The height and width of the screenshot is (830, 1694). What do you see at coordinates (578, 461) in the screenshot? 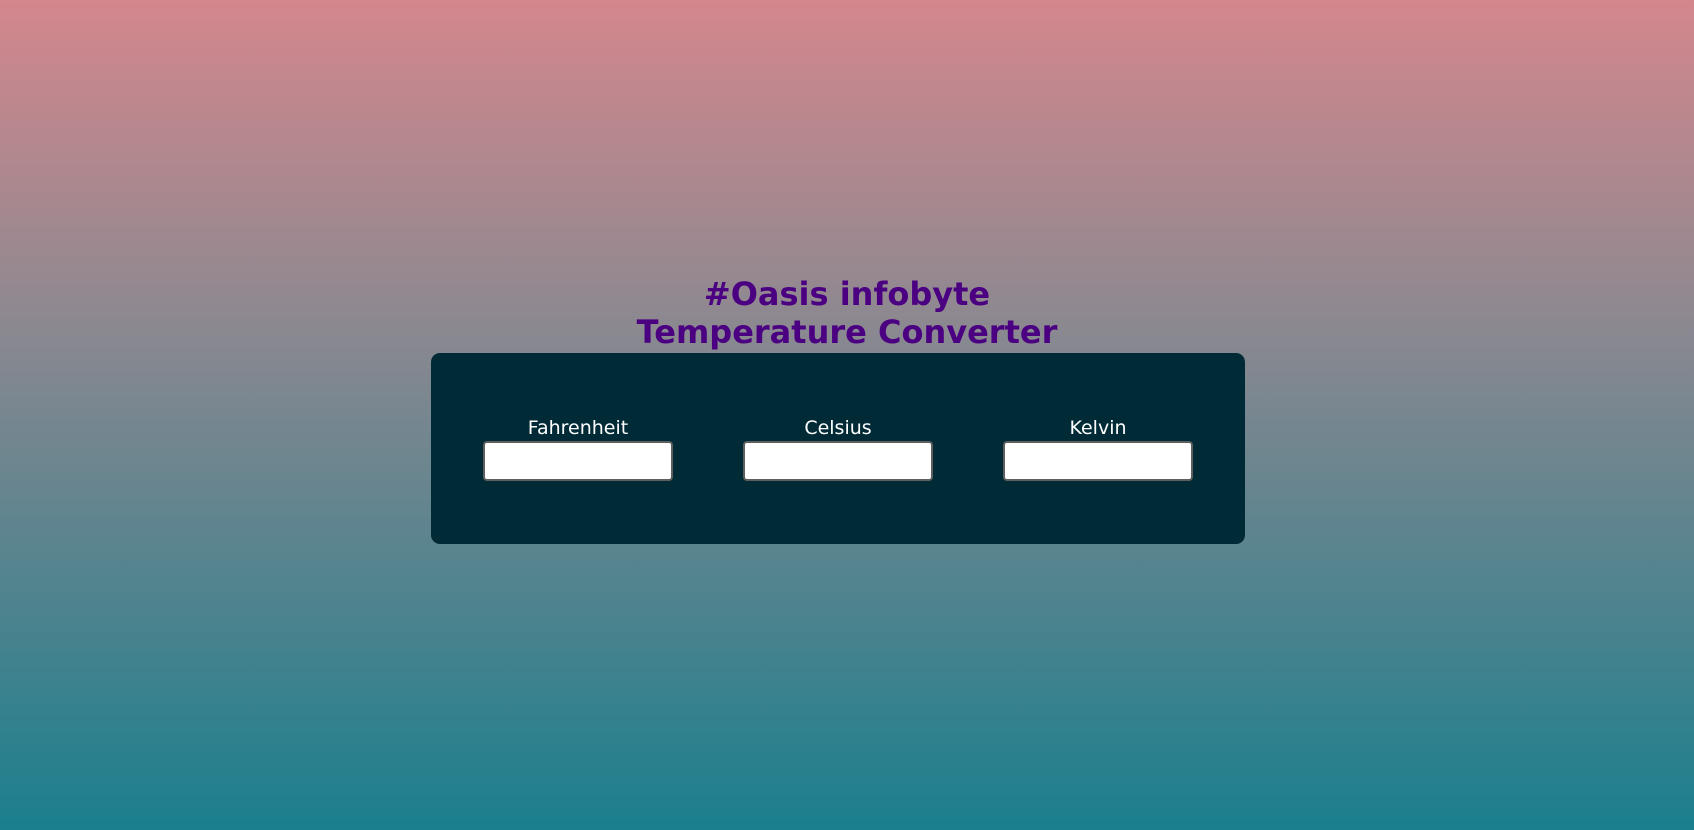
I see `fahrenheit-input` at bounding box center [578, 461].